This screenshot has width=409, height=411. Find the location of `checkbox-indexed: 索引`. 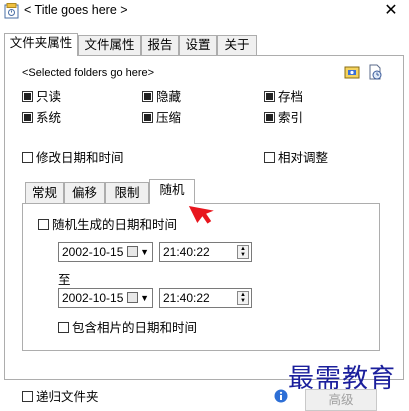

checkbox-indexed: 索引 is located at coordinates (283, 118).